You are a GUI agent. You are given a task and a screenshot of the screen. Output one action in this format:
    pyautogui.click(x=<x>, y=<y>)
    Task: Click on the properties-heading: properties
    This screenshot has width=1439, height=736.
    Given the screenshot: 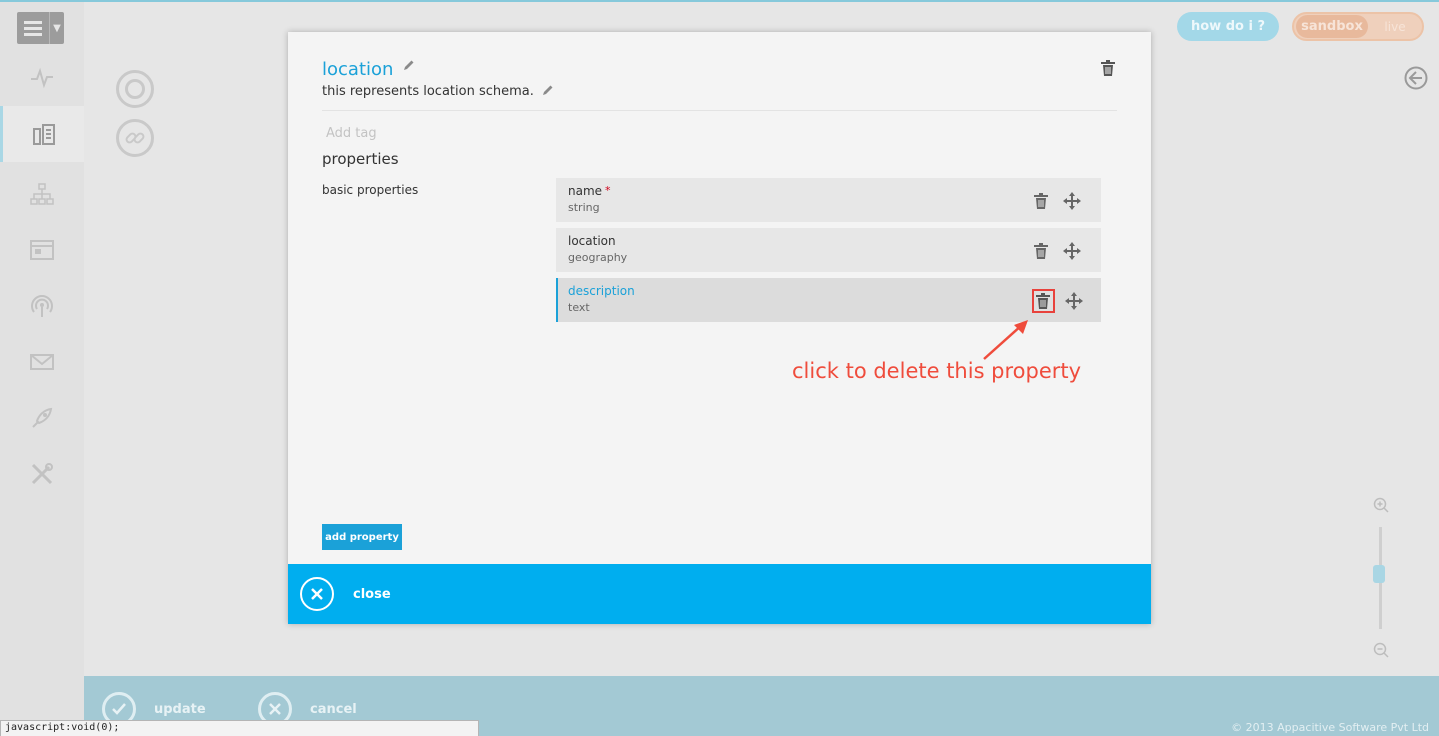 What is the action you would take?
    pyautogui.click(x=360, y=159)
    